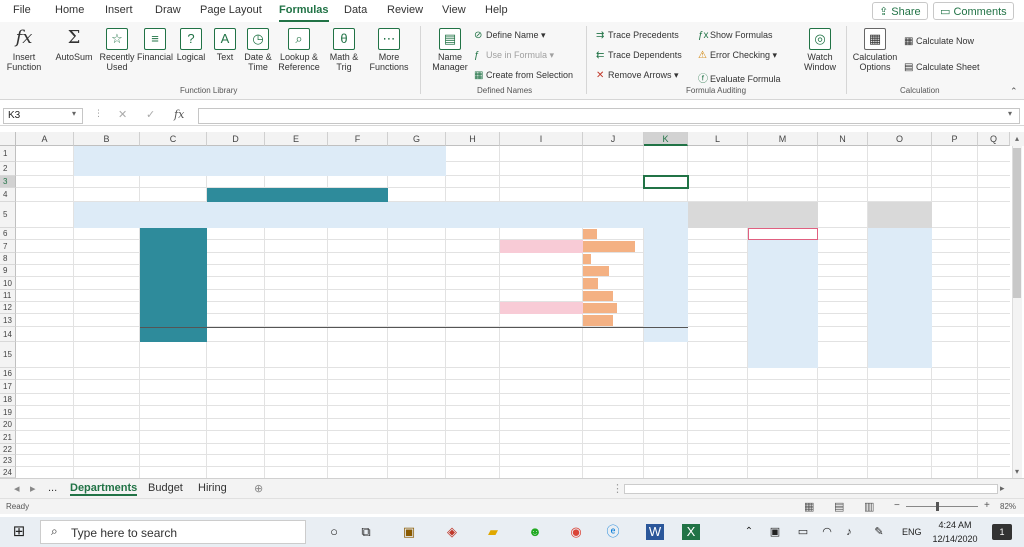  What do you see at coordinates (811, 489) in the screenshot?
I see `horizontal-scrollbar` at bounding box center [811, 489].